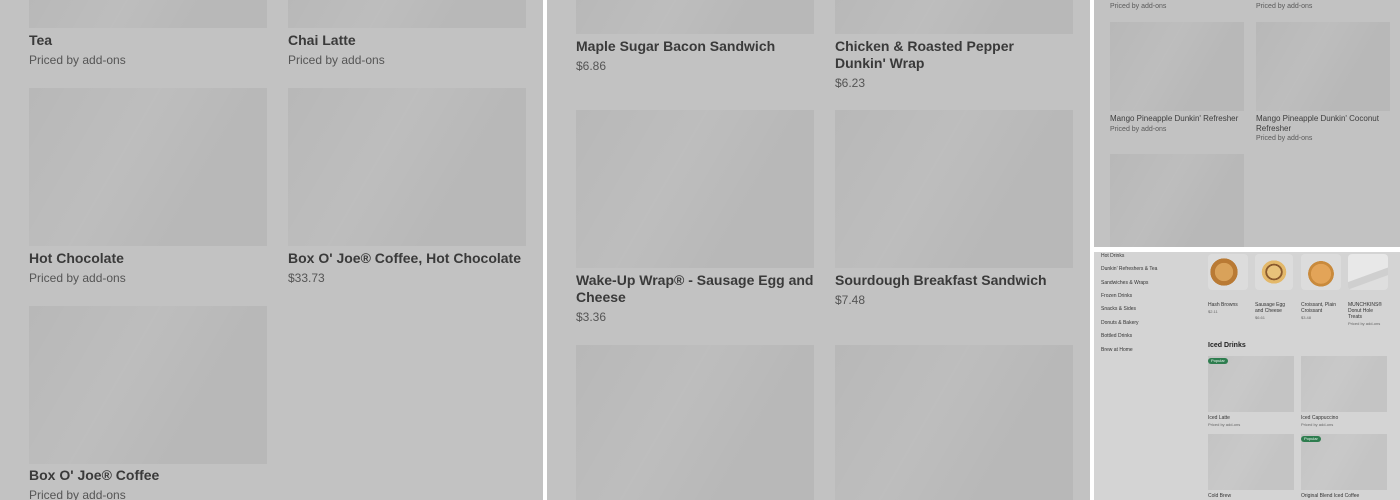 The height and width of the screenshot is (500, 1400). What do you see at coordinates (1129, 269) in the screenshot?
I see `nav-refreshers-tea: Dunkin' Refreshers & Tea` at bounding box center [1129, 269].